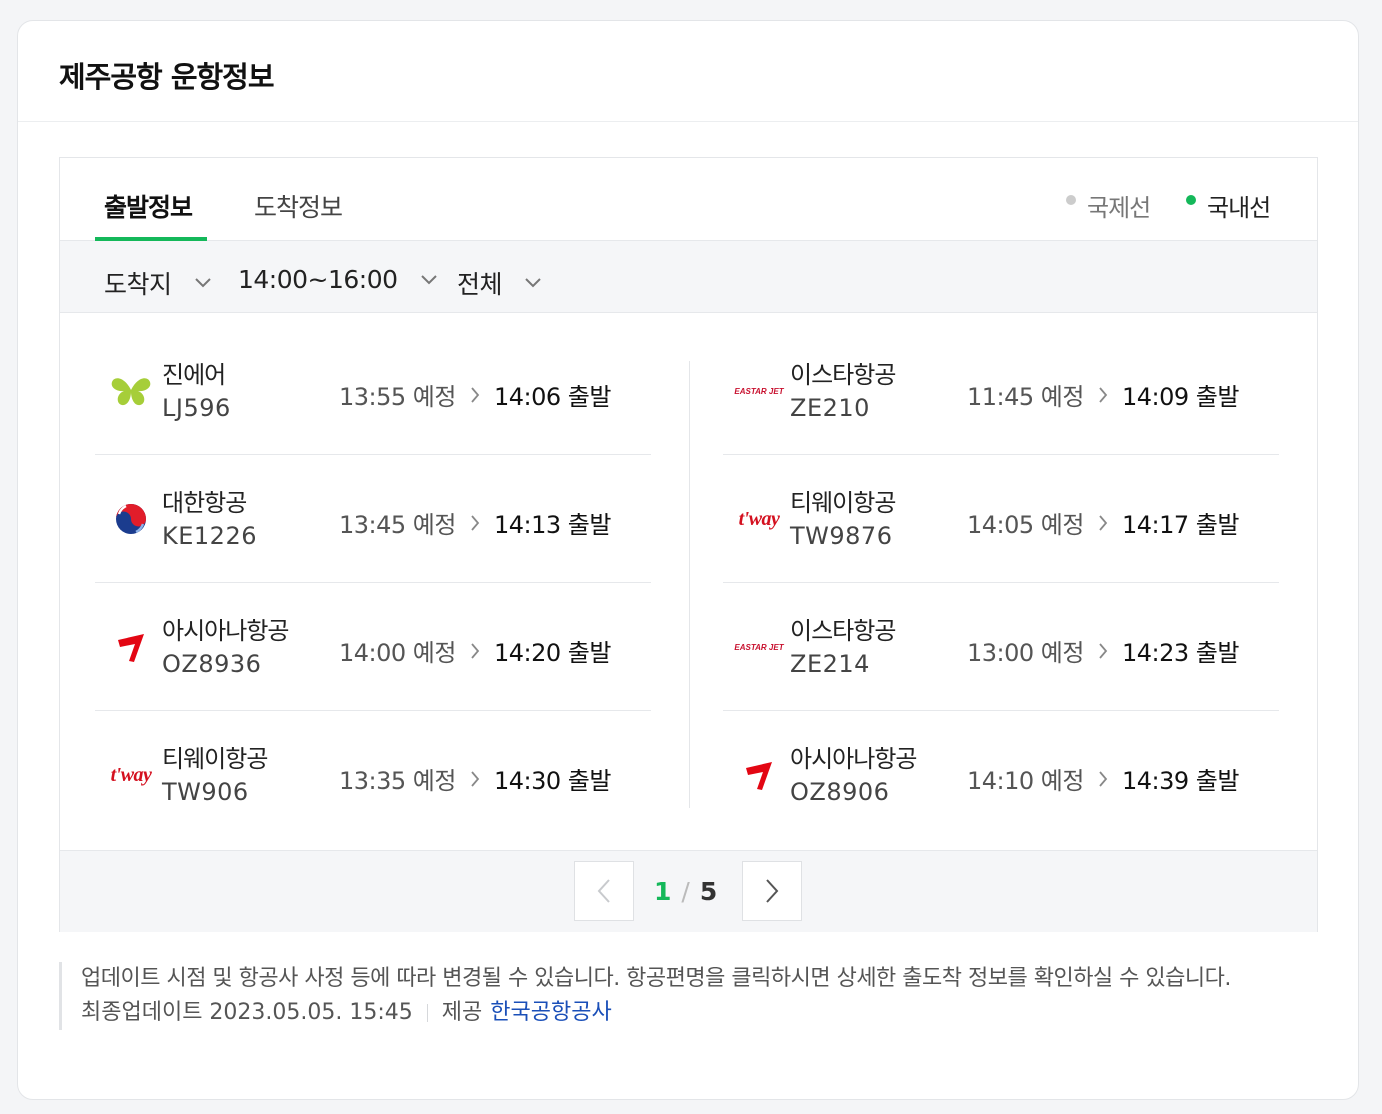  Describe the element at coordinates (397, 525) in the screenshot. I see `scheduled-time: 13:45 예정` at that location.